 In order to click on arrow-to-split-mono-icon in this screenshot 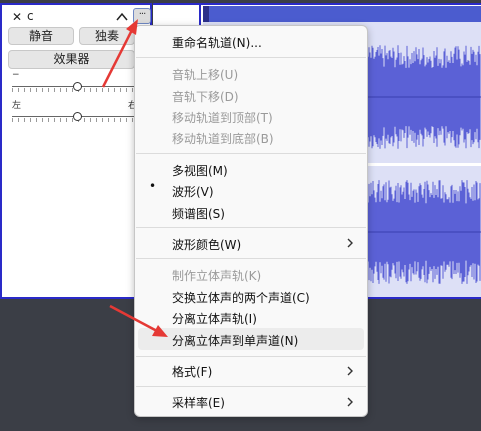, I will do `click(138, 320)`.